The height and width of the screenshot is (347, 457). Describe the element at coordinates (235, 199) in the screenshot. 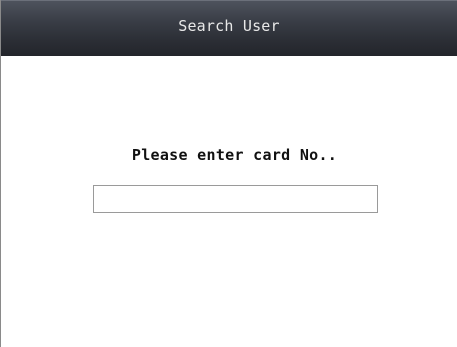

I see `card-number-input` at that location.